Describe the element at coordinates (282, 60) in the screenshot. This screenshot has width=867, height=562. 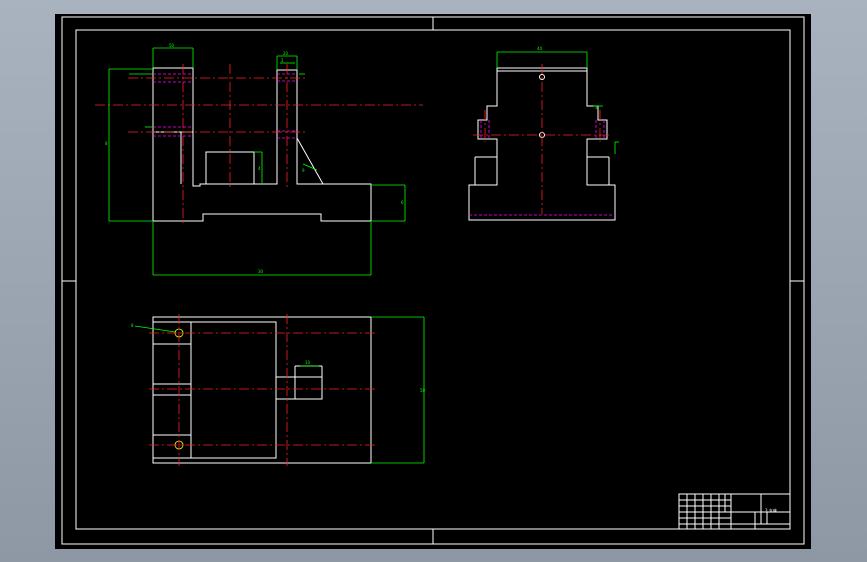
I see `front-dim-small-a: 2` at that location.